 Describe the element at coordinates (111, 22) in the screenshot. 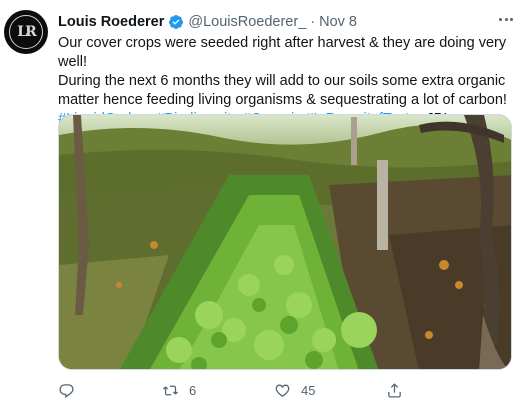

I see `author-name: Louis Roederer` at that location.